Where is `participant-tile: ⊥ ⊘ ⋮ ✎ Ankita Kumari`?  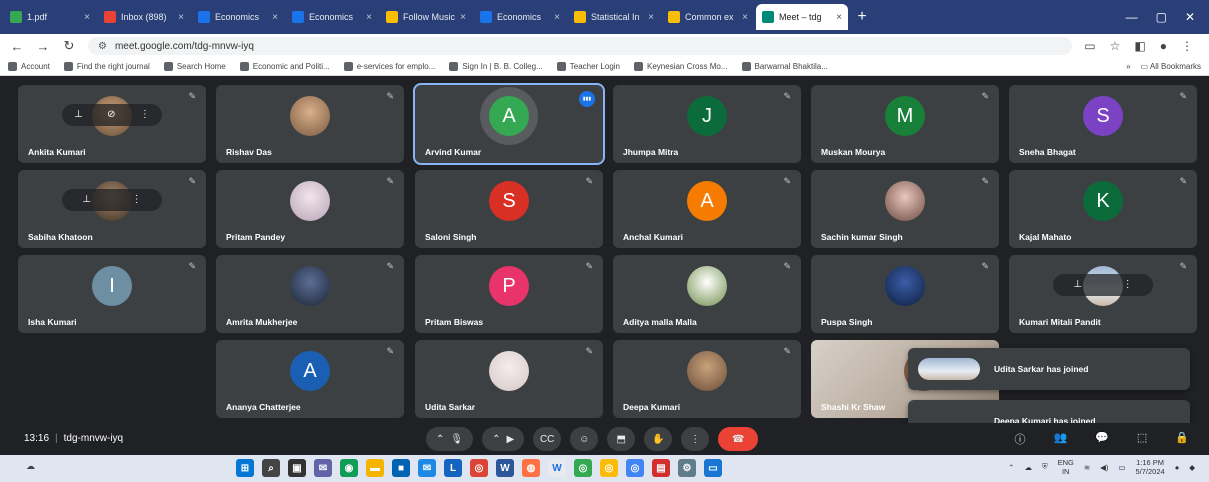 participant-tile: ⊥ ⊘ ⋮ ✎ Ankita Kumari is located at coordinates (112, 124).